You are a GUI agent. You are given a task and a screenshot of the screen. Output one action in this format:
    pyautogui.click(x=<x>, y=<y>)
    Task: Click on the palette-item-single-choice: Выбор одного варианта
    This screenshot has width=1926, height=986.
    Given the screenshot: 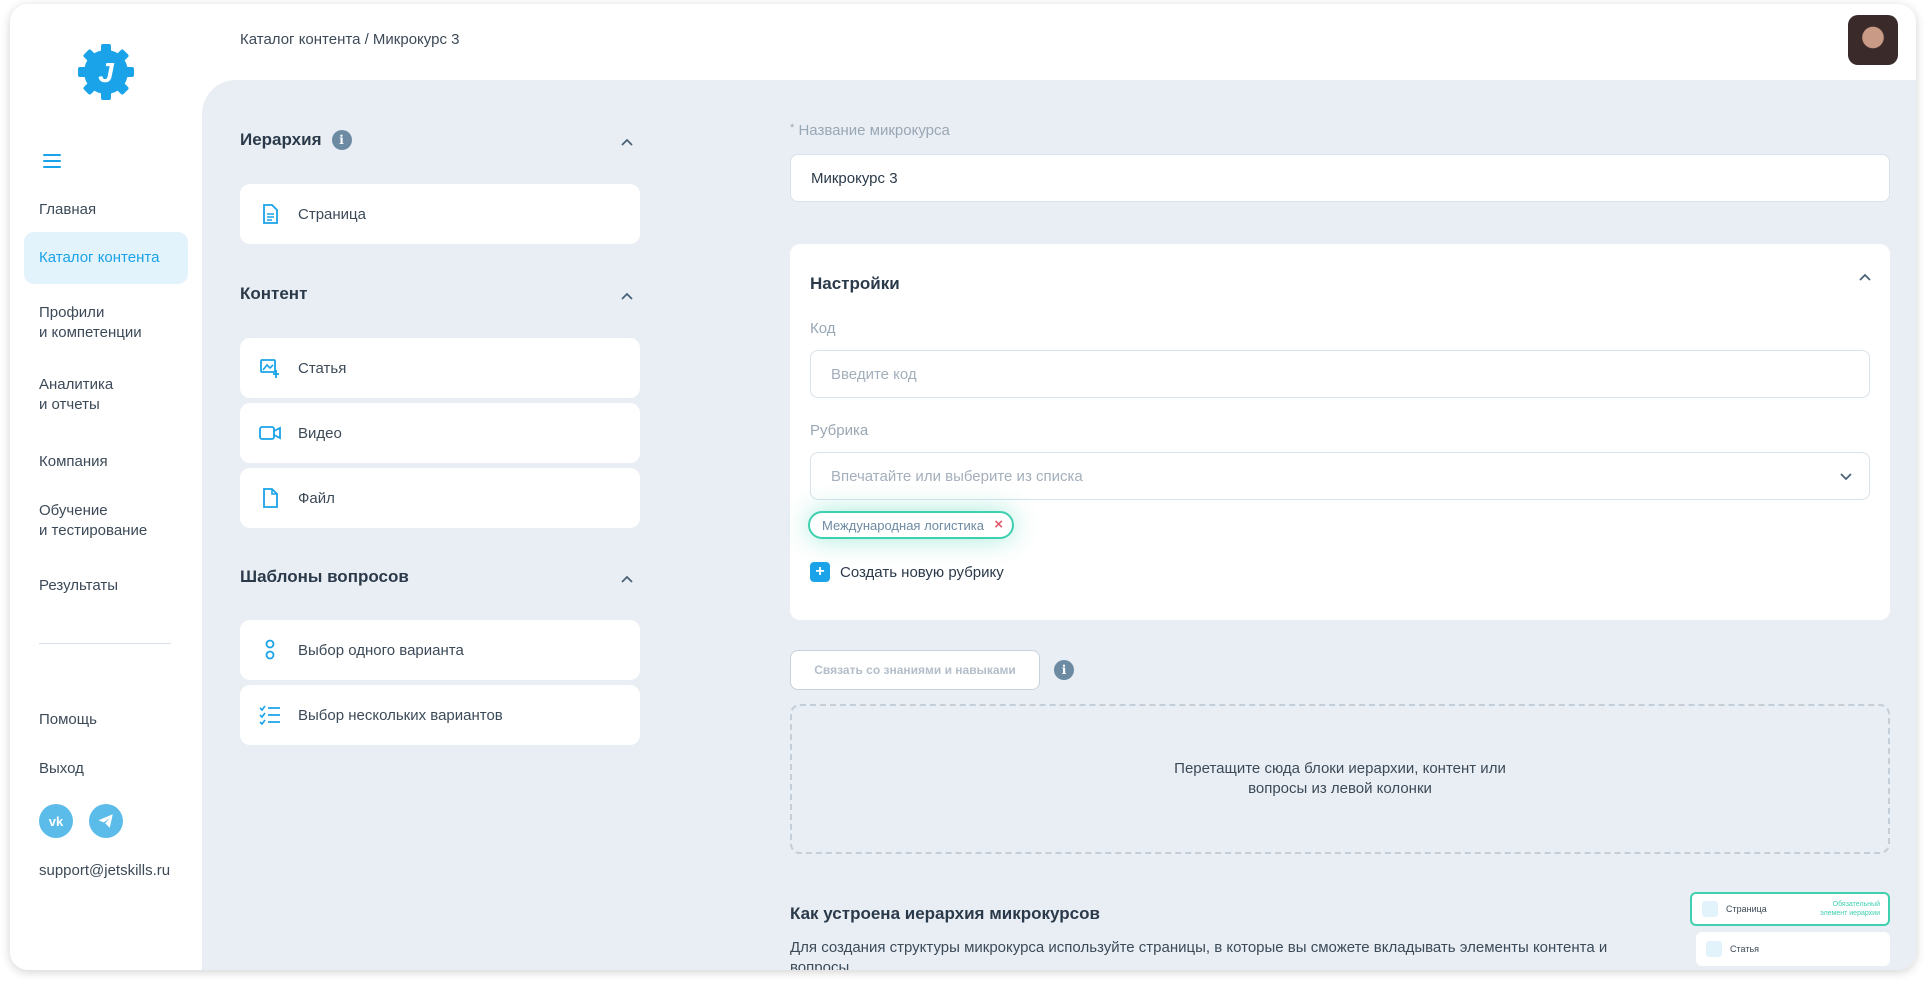 What is the action you would take?
    pyautogui.click(x=440, y=650)
    